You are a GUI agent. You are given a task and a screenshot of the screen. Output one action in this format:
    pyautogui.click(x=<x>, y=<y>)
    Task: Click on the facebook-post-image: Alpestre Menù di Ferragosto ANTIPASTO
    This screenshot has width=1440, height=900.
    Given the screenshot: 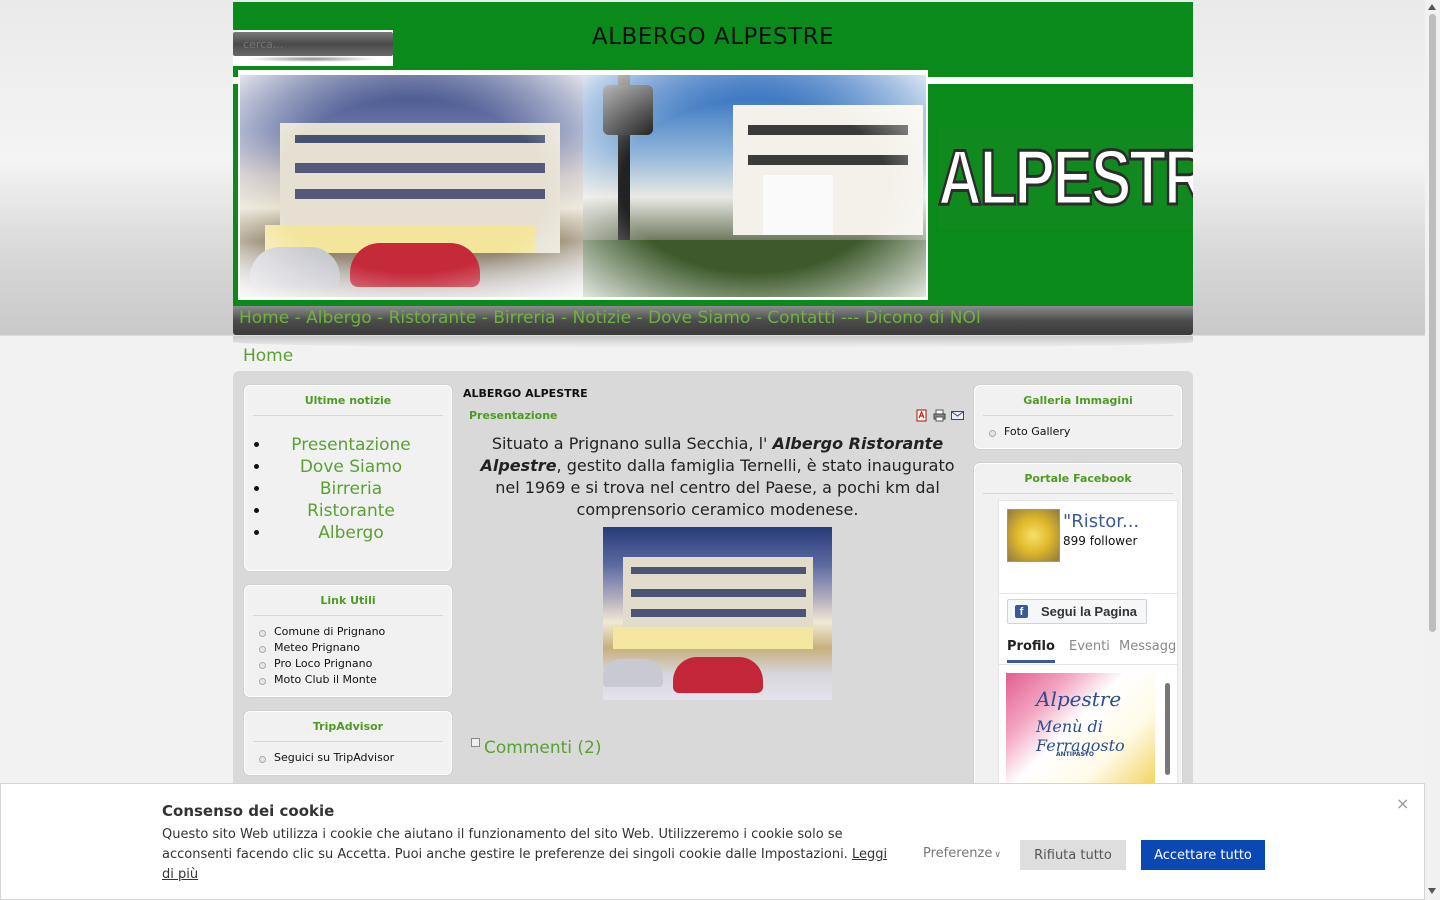 What is the action you would take?
    pyautogui.click(x=1080, y=730)
    